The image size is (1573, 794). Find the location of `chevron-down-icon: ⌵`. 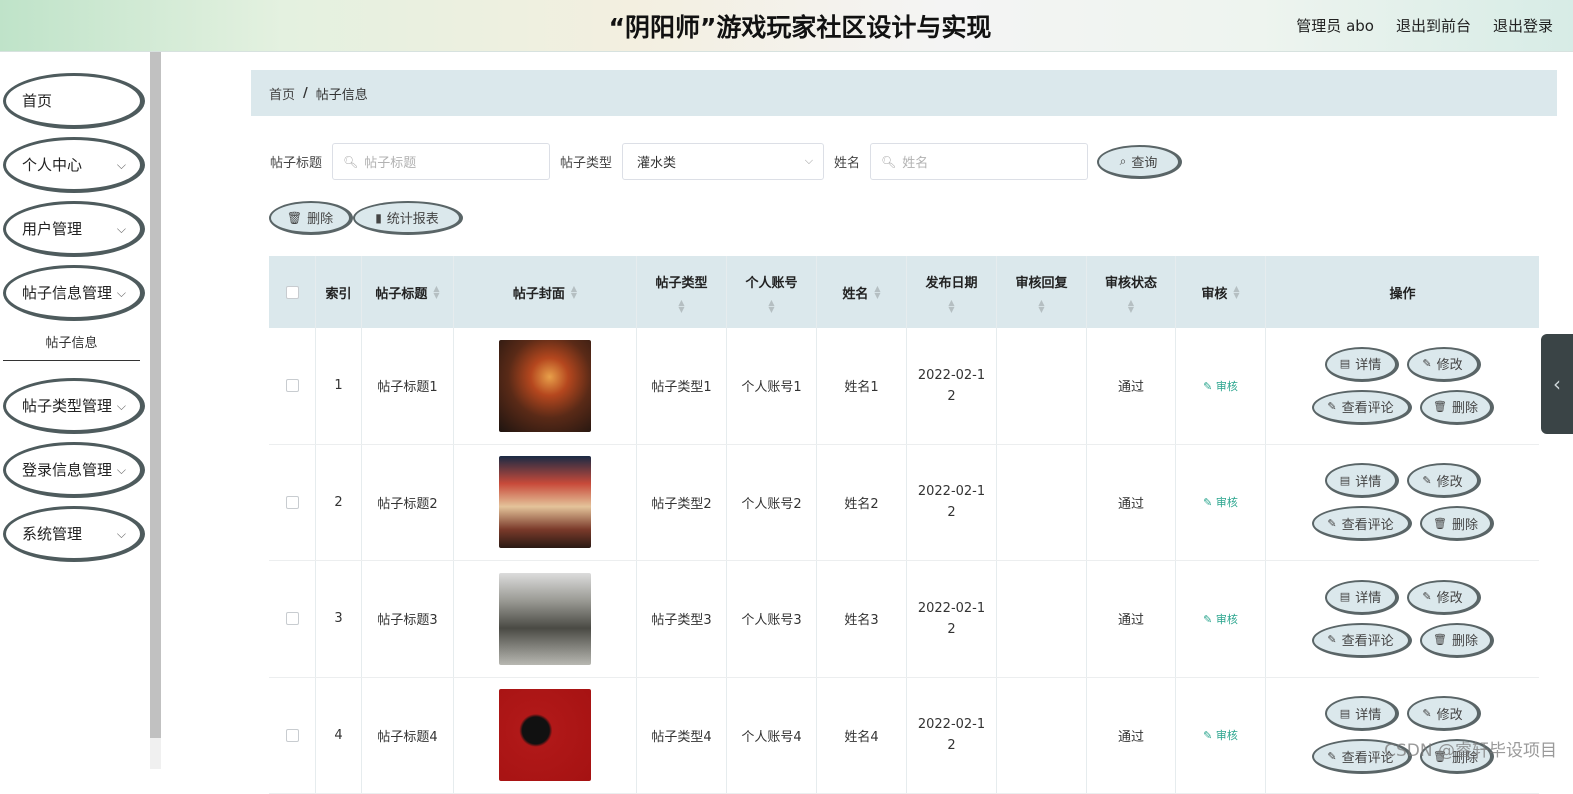

chevron-down-icon: ⌵ is located at coordinates (121, 165).